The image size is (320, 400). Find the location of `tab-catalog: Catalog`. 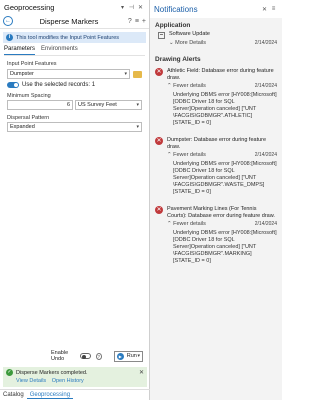

tab-catalog: Catalog is located at coordinates (13, 395).